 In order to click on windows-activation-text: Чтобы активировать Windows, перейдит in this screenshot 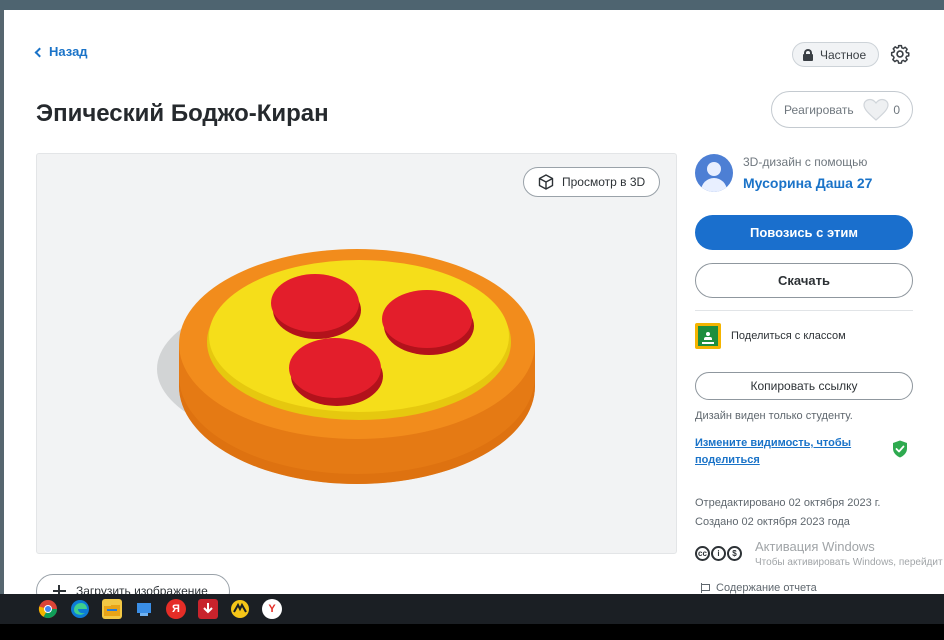, I will do `click(849, 562)`.